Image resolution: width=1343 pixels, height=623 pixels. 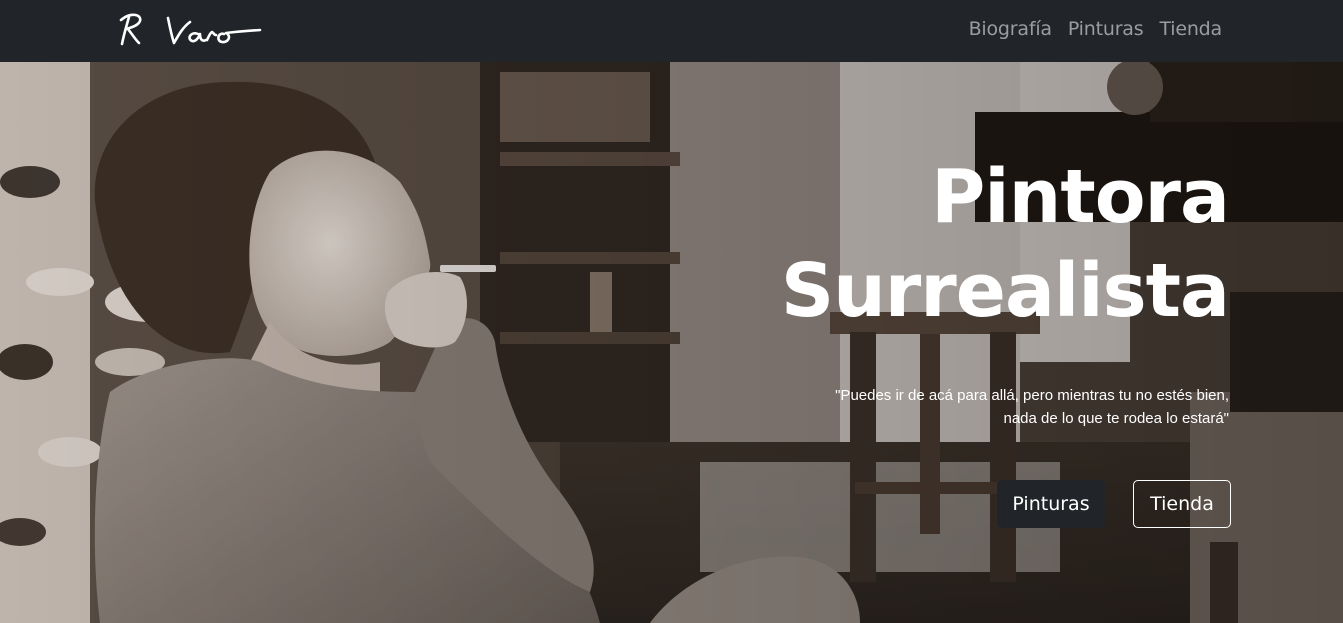 I want to click on navbar: Biografía Pinturas Tienda, so click(x=671, y=31).